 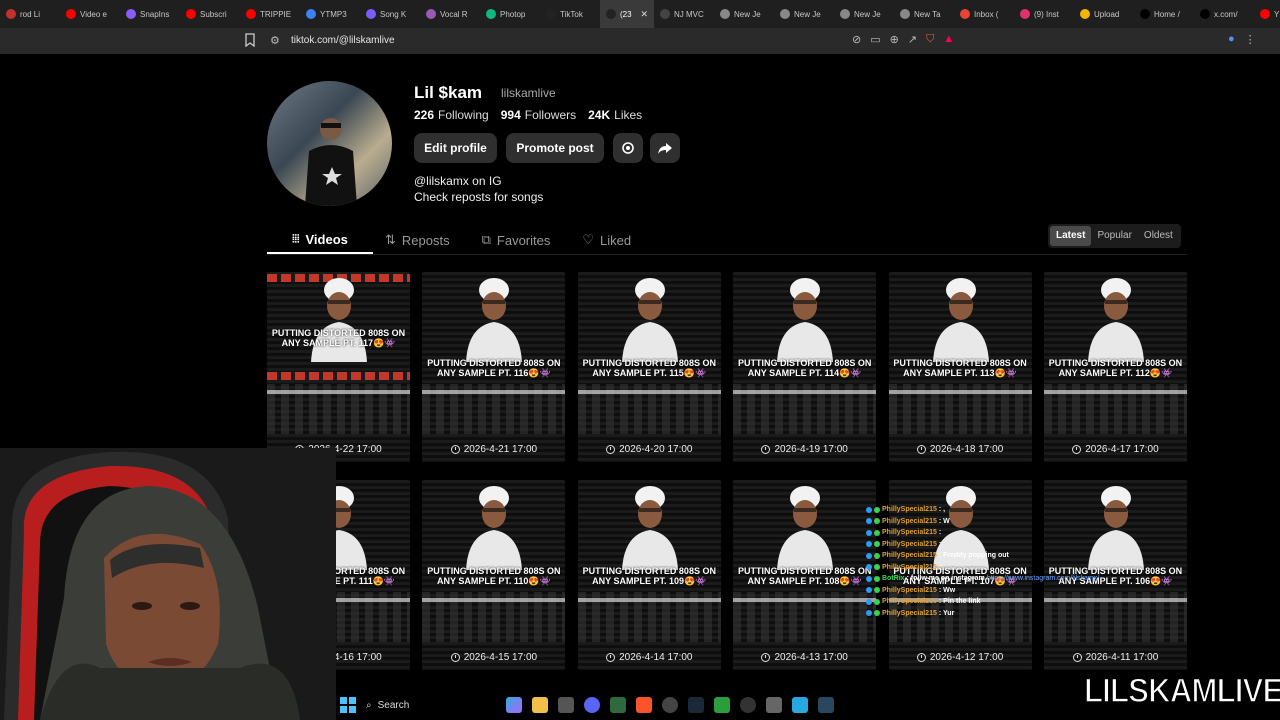 I want to click on browser-tab: Home /, so click(x=1164, y=14).